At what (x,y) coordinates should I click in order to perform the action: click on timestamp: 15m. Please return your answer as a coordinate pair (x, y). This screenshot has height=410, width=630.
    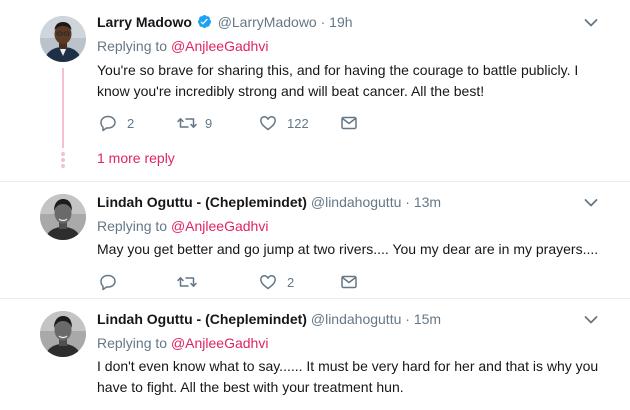
    Looking at the image, I should click on (427, 319).